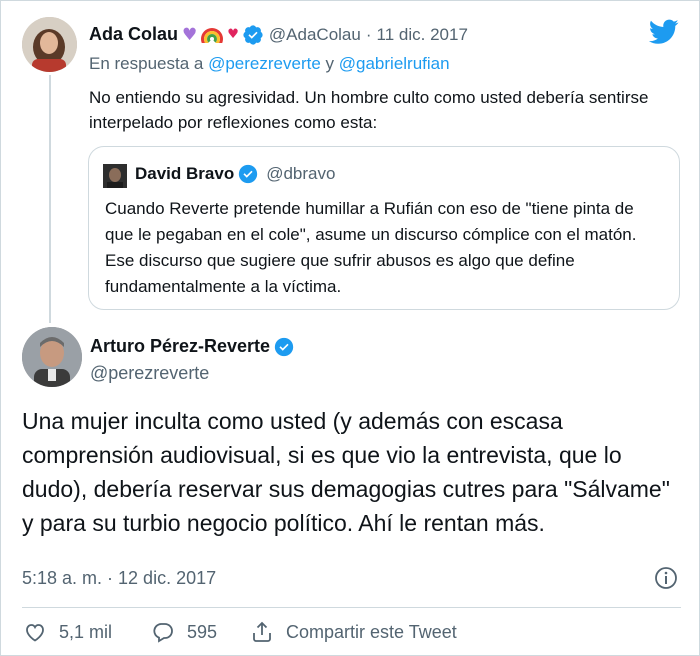 This screenshot has width=700, height=656. Describe the element at coordinates (394, 63) in the screenshot. I see `reply-user-link-2: @gabrielrufian` at that location.